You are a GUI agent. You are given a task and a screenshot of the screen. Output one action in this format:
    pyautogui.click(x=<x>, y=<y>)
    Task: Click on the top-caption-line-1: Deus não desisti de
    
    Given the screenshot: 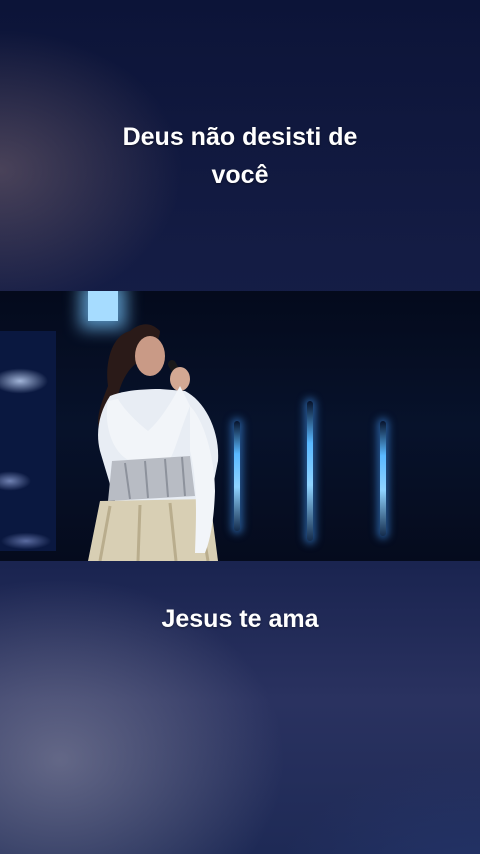 What is the action you would take?
    pyautogui.click(x=240, y=137)
    